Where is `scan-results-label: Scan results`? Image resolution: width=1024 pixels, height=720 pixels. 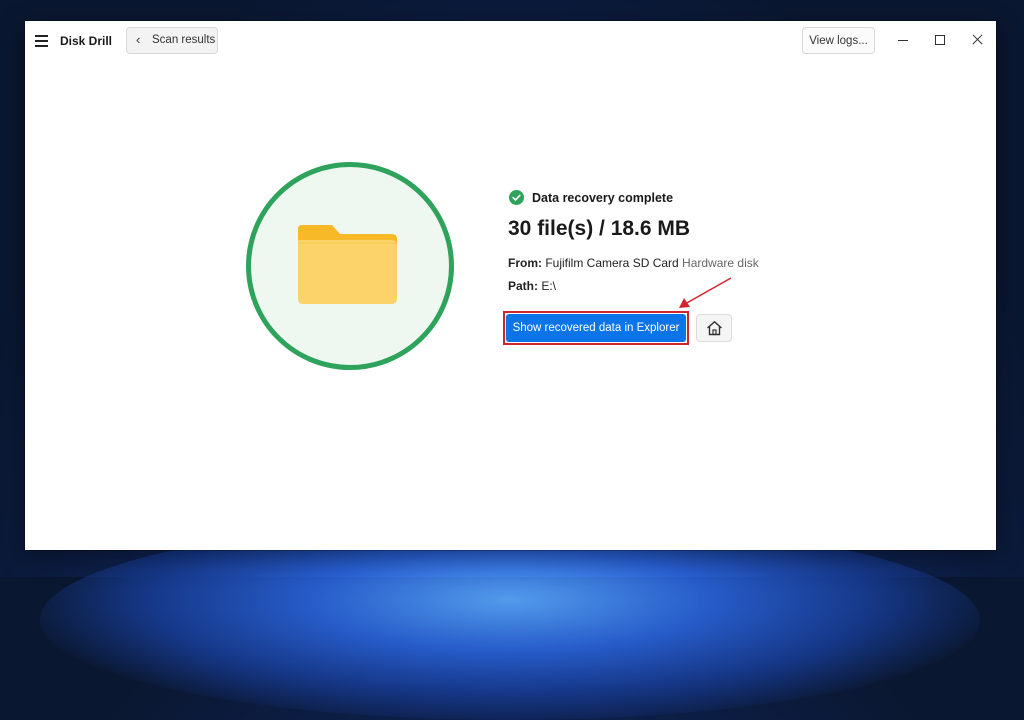 scan-results-label: Scan results is located at coordinates (184, 40).